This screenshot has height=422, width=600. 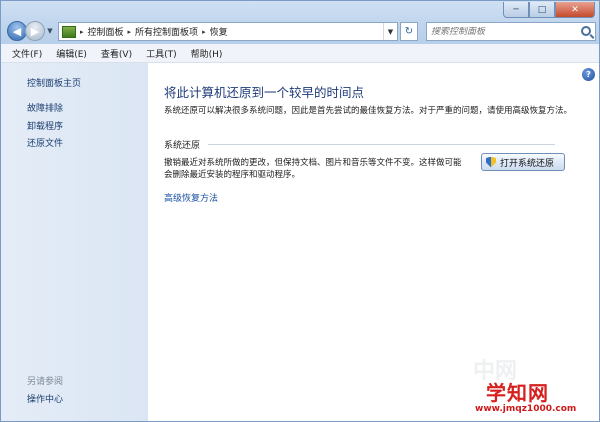 I want to click on back-button: ◀, so click(x=17, y=31).